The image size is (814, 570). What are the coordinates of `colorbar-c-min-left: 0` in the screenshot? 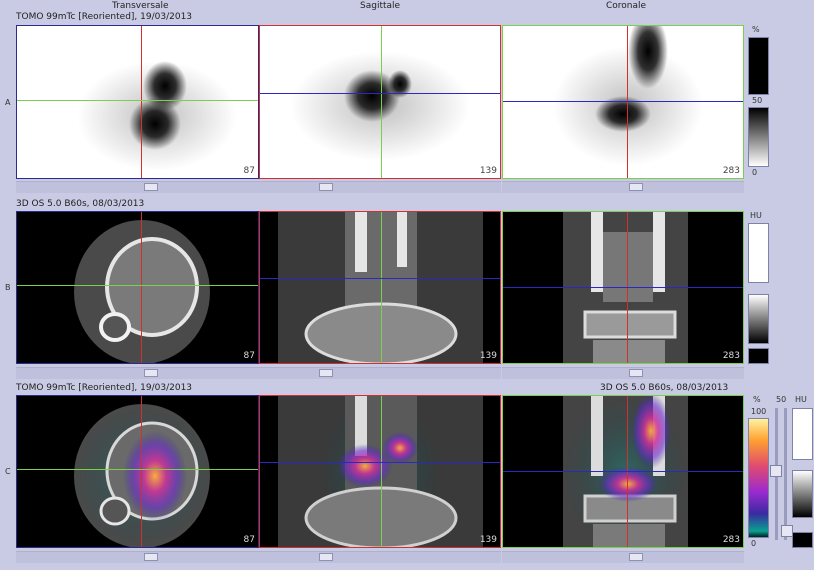 It's located at (754, 543).